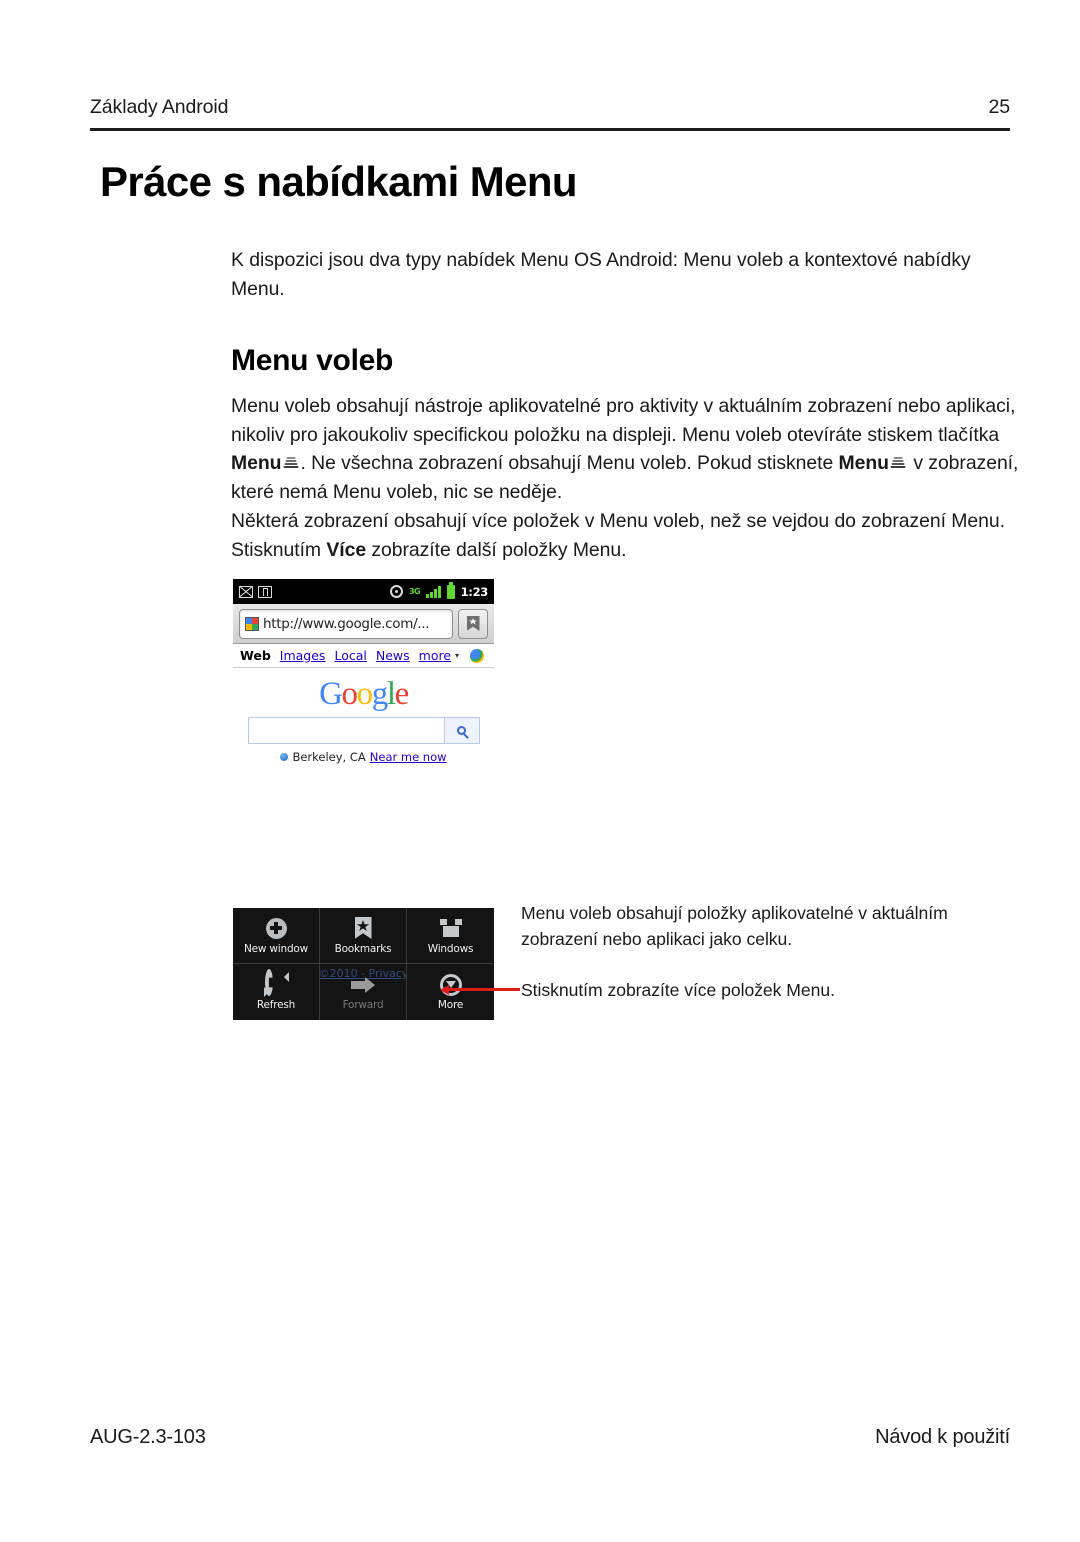 Image resolution: width=1080 pixels, height=1542 pixels. What do you see at coordinates (435, 655) in the screenshot?
I see `nav-link-more: more` at bounding box center [435, 655].